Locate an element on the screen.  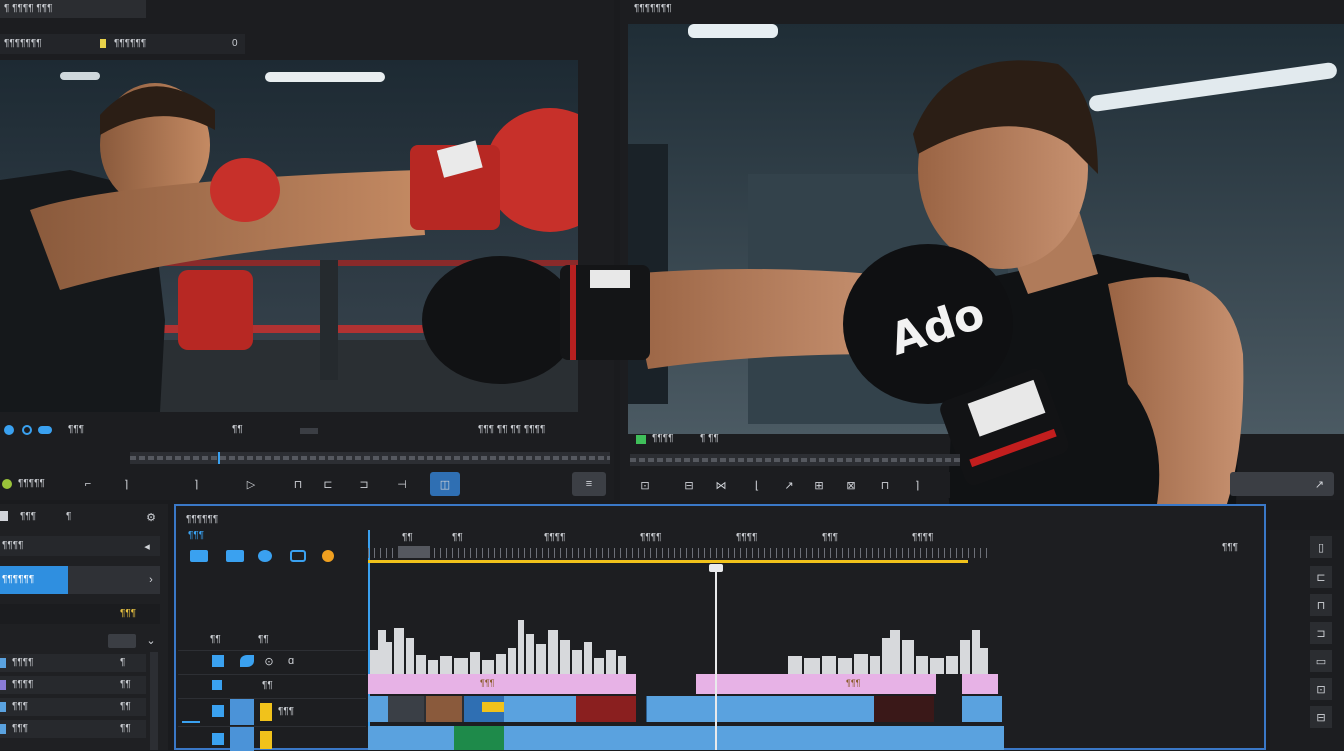
marker-add-icon is located at coordinates (265, 556).